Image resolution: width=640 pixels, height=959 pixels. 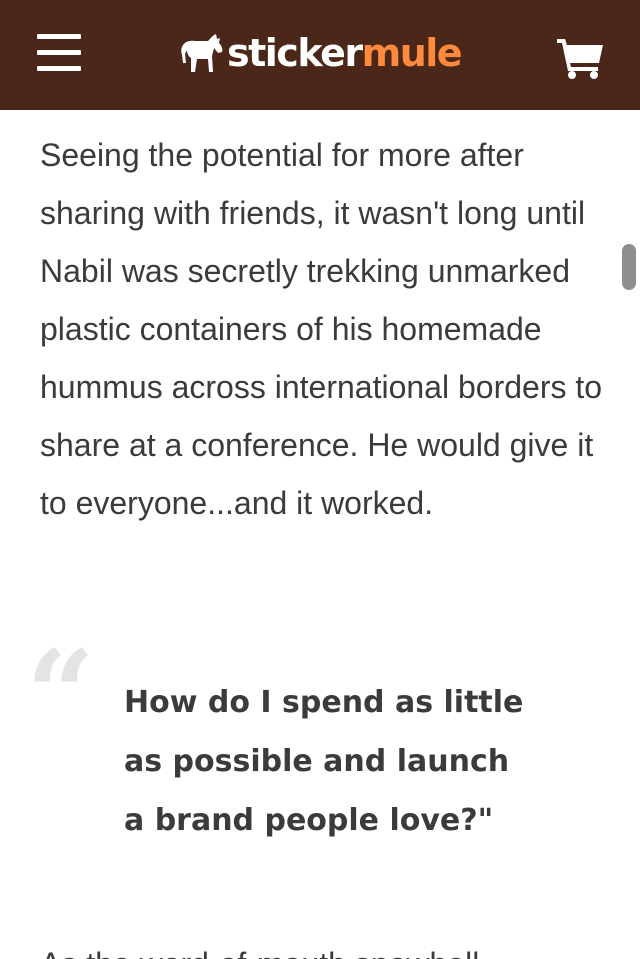 What do you see at coordinates (317, 761) in the screenshot?
I see `pull-quote-line: as possible and launch` at bounding box center [317, 761].